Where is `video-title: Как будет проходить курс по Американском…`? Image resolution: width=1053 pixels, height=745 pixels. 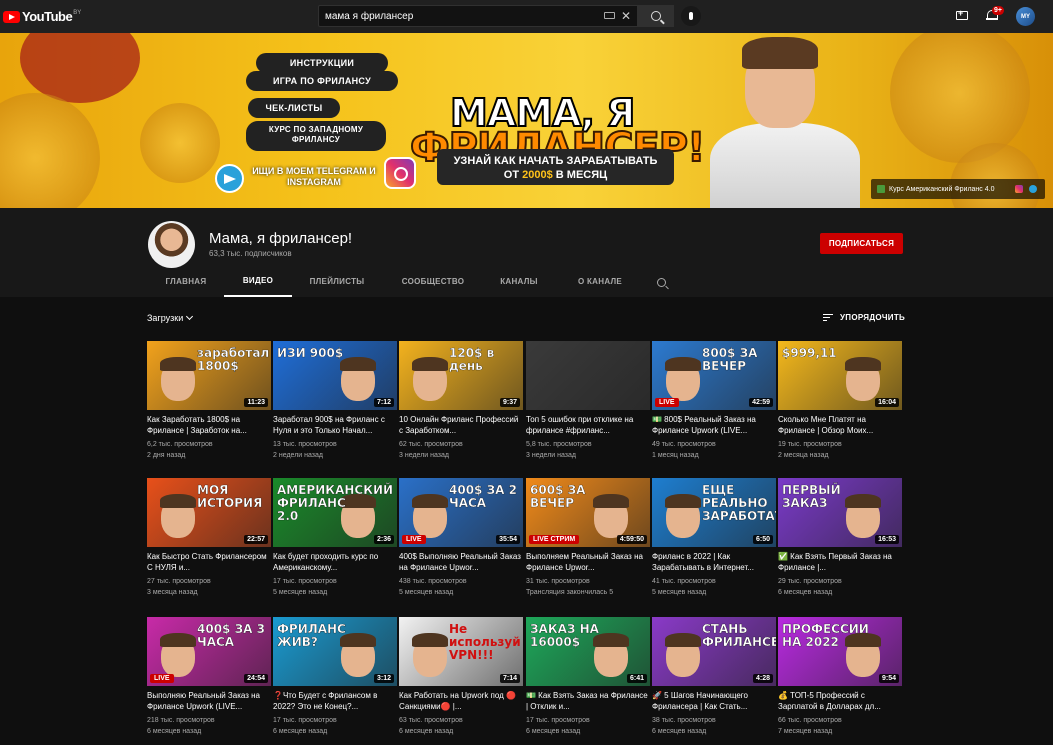 video-title: Как будет проходить курс по Американском… is located at coordinates (335, 562).